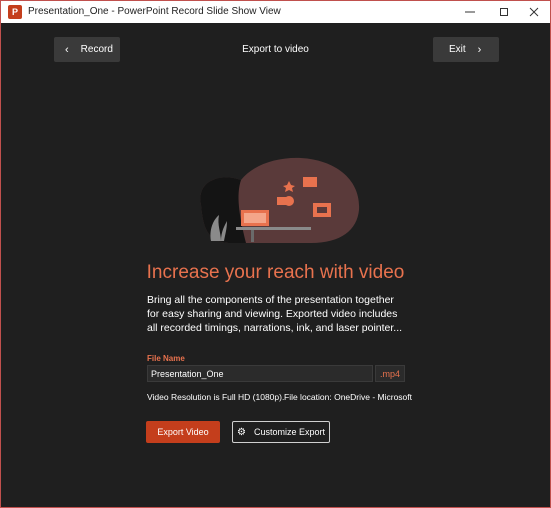 The image size is (551, 508). I want to click on file-name-label: File Name, so click(166, 358).